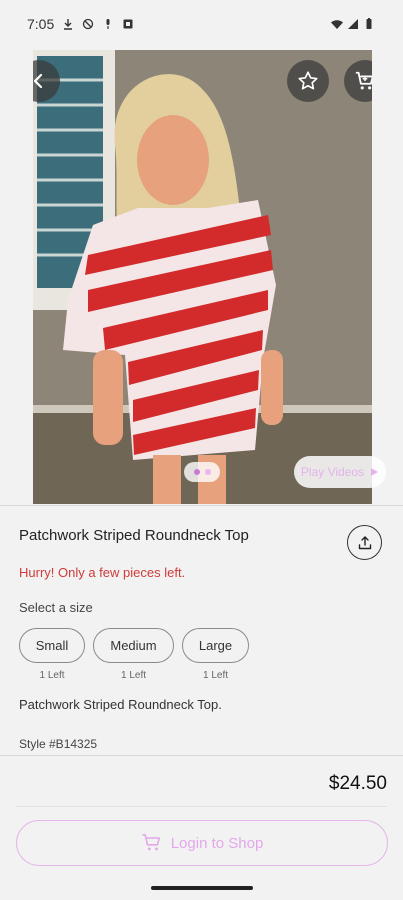  What do you see at coordinates (108, 24) in the screenshot?
I see `mic-off-icon` at bounding box center [108, 24].